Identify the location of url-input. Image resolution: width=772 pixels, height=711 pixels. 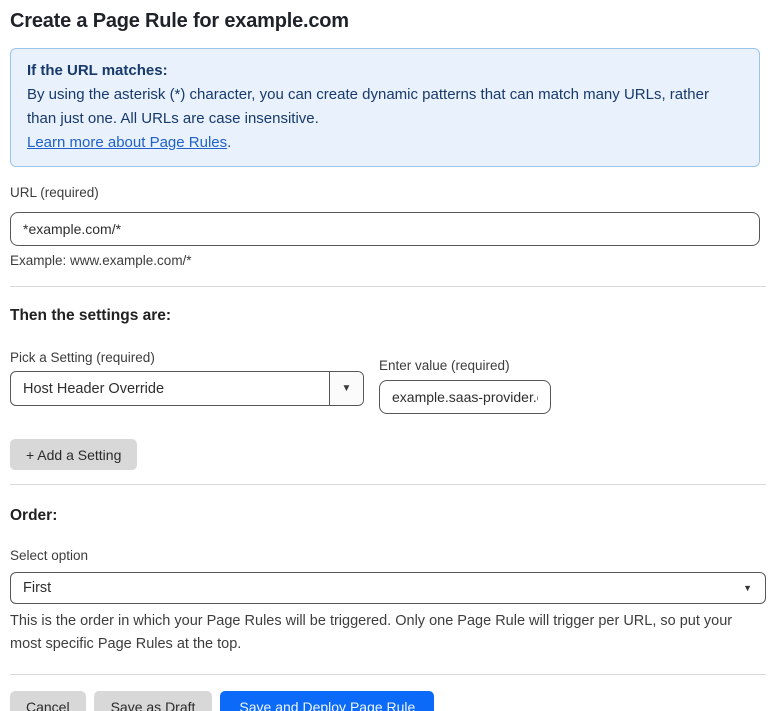
(385, 229).